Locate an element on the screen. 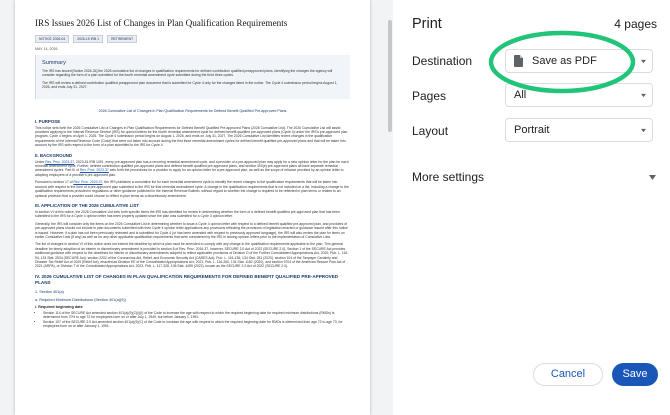 Image resolution: width=670 pixels, height=415 pixels. summary-heading: Summary is located at coordinates (54, 63).